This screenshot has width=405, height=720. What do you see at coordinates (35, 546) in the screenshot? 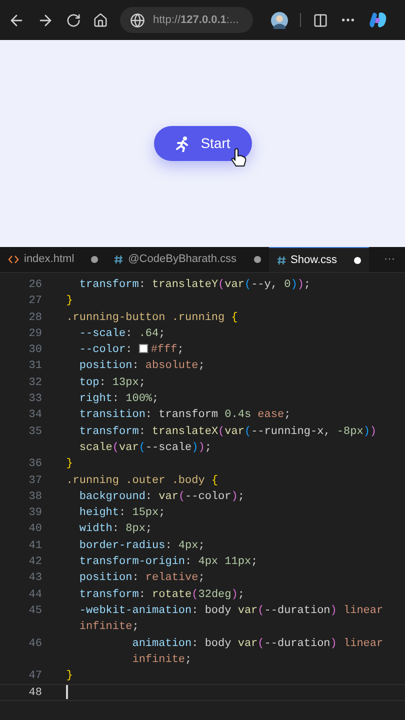
I see `line-number: 41` at bounding box center [35, 546].